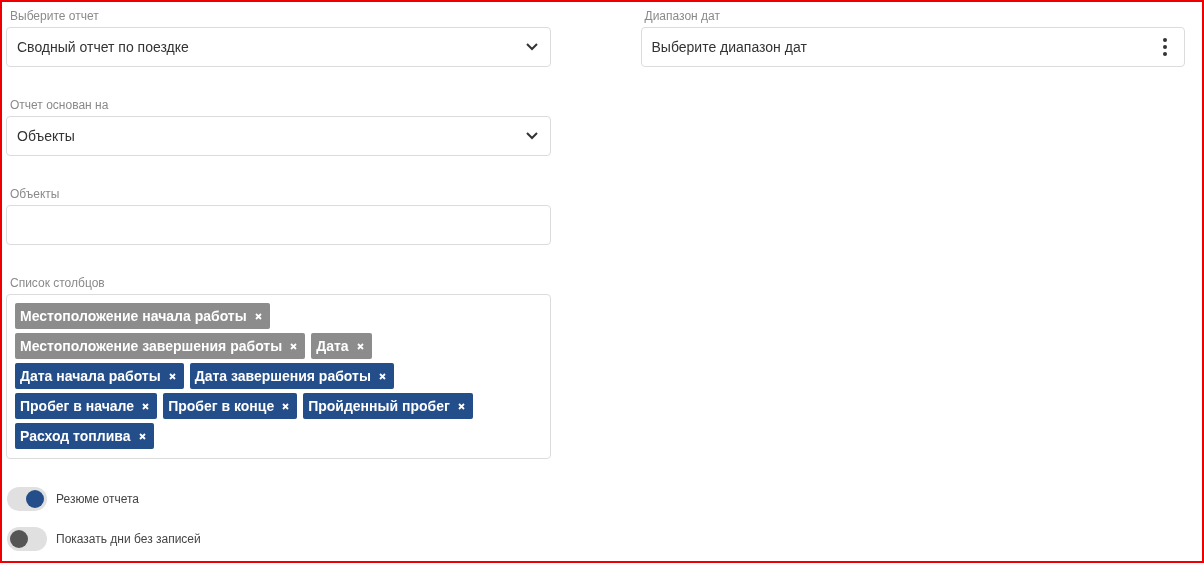  What do you see at coordinates (128, 539) in the screenshot?
I see `toggle-label: Показать дни без записей` at bounding box center [128, 539].